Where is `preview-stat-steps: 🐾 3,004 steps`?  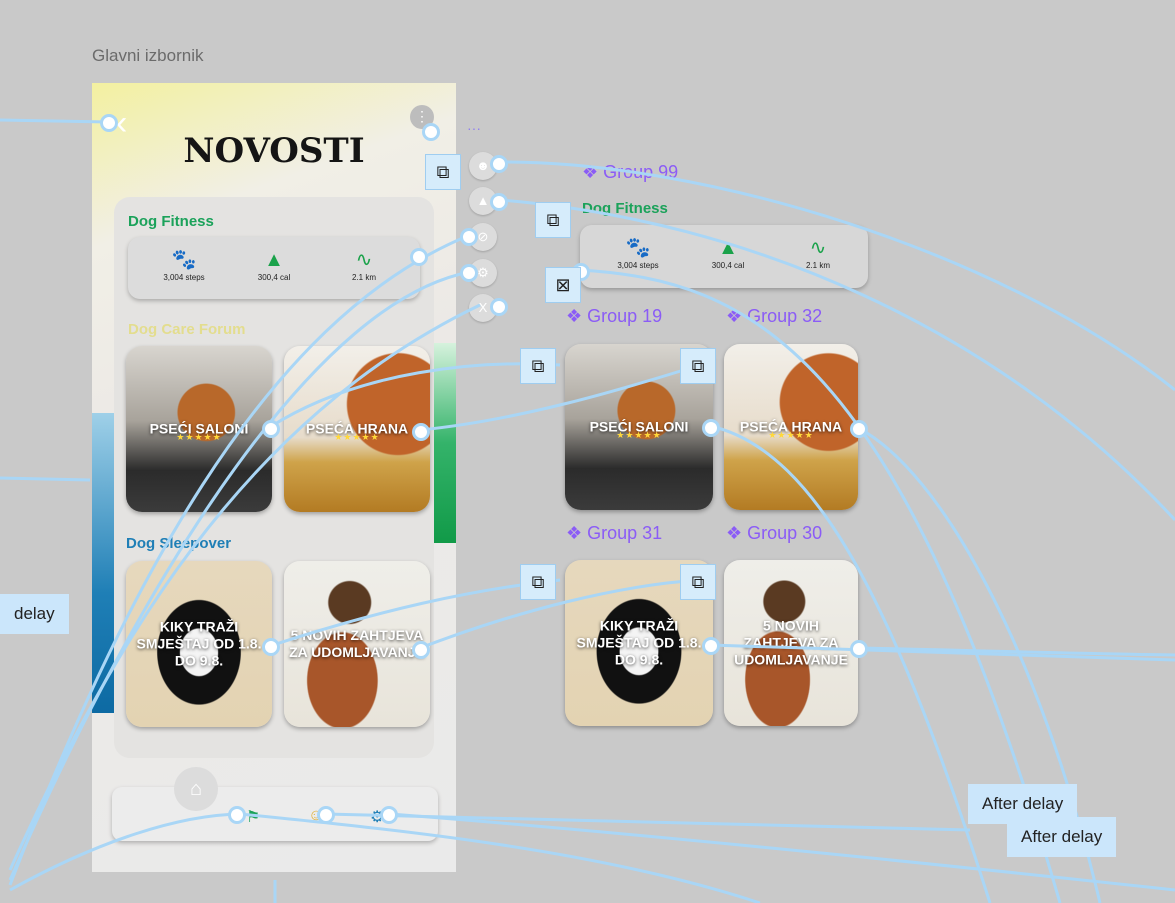 preview-stat-steps: 🐾 3,004 steps is located at coordinates (638, 252).